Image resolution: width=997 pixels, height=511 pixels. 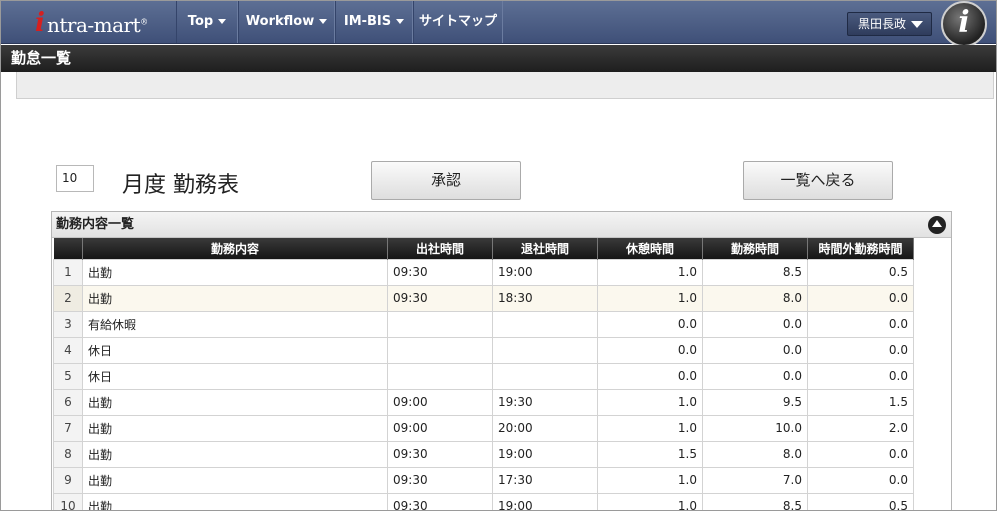 I want to click on logo-text: ntra-mart®, so click(x=97, y=25).